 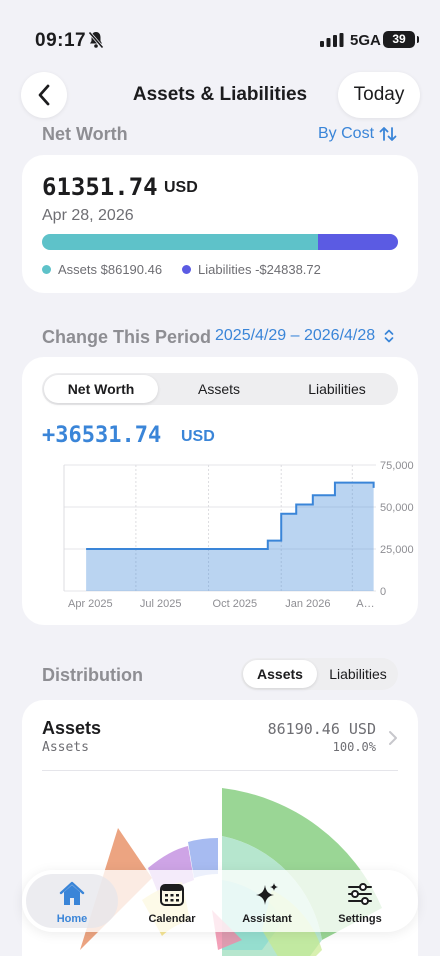 I want to click on sort-arrows-icon, so click(x=388, y=134).